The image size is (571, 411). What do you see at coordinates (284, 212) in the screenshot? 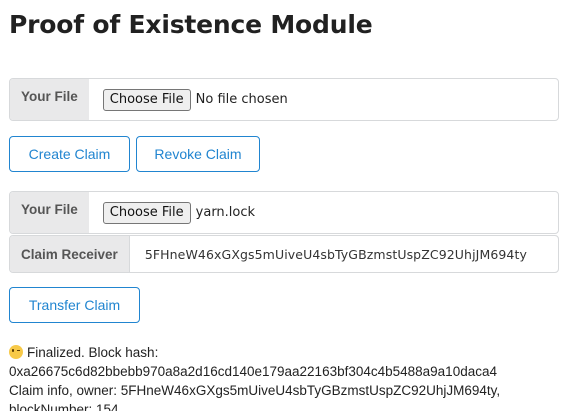
I see `transfer-file-field: Your File Choose File yarn.lock` at bounding box center [284, 212].